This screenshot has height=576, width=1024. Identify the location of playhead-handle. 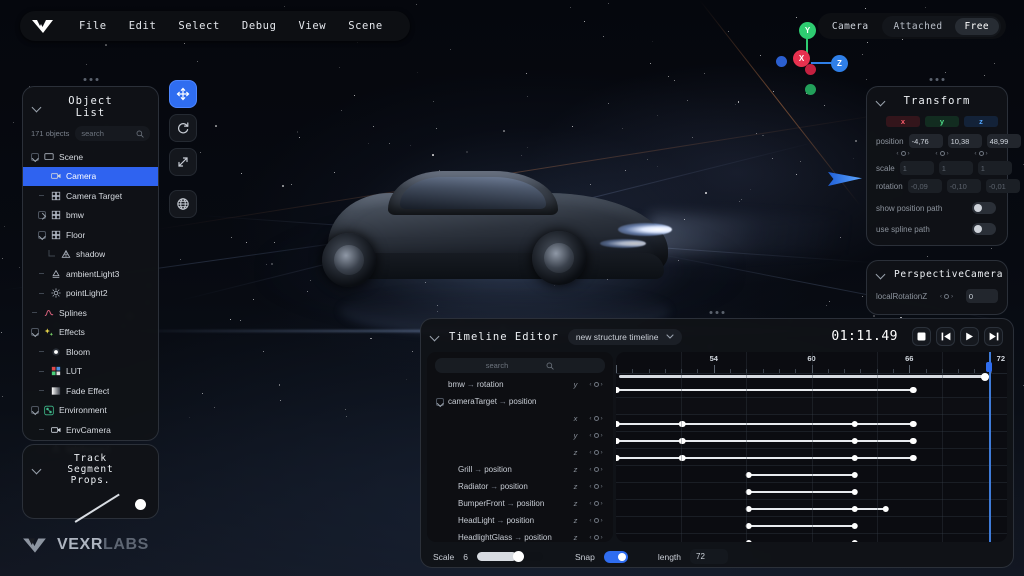
(989, 367).